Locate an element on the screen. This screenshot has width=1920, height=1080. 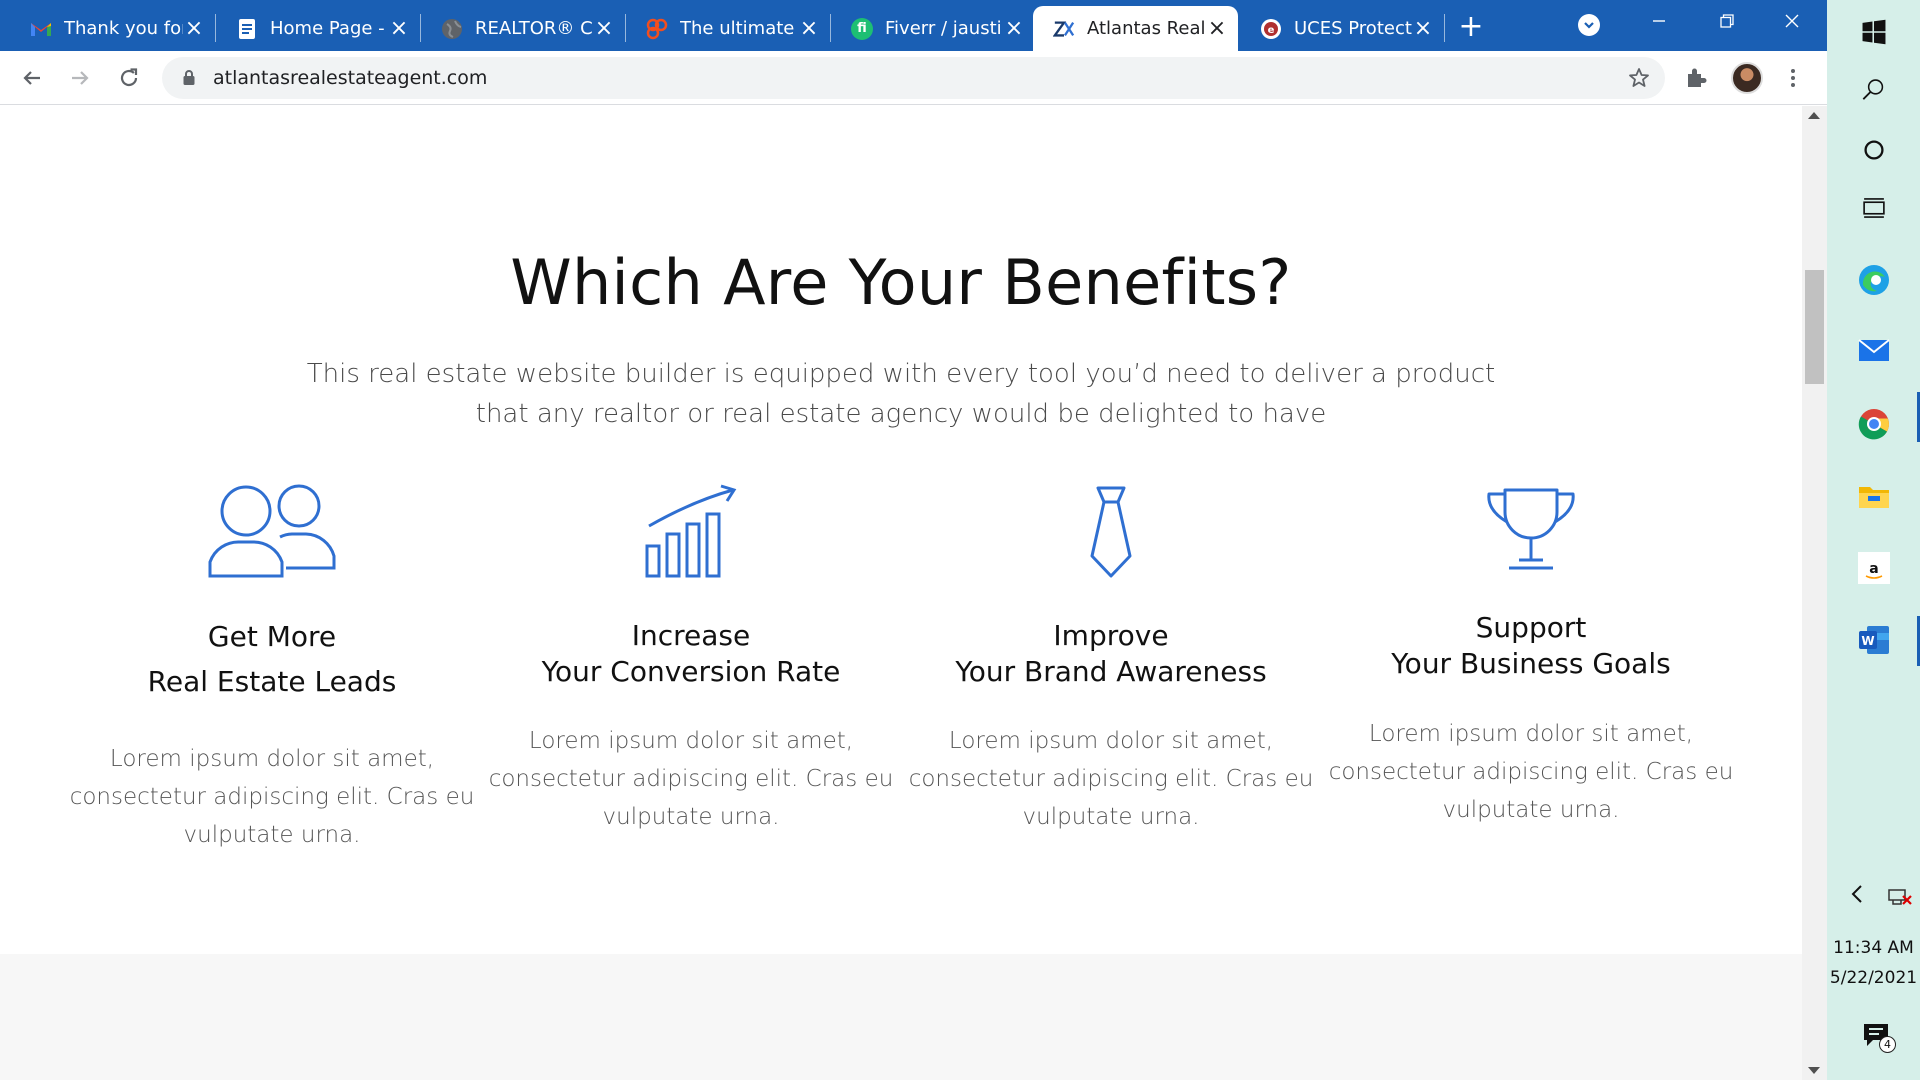
tab-fiverr: fi Fiverr / jaustin × is located at coordinates (933, 28).